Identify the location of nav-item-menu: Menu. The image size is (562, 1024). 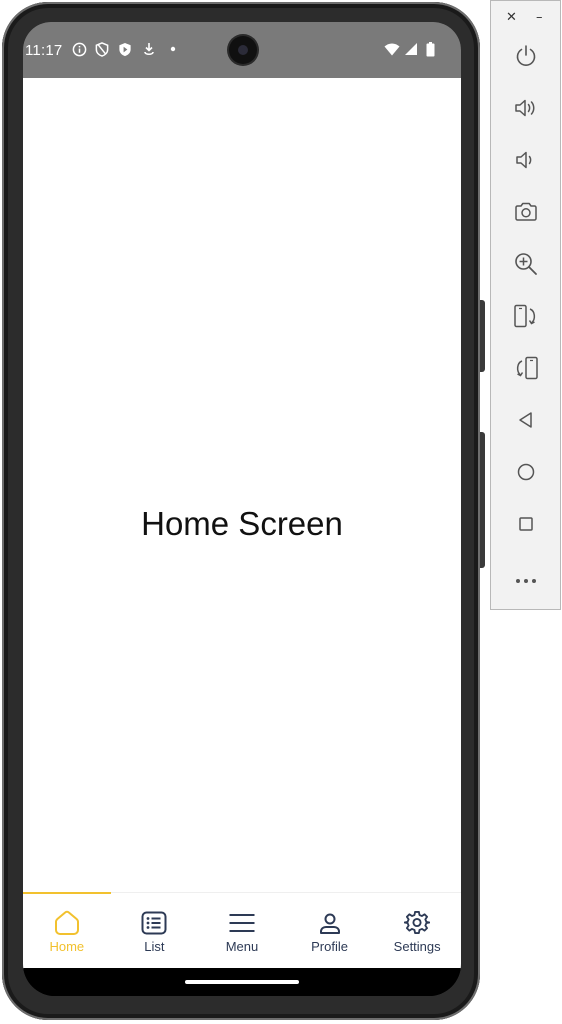
(242, 931).